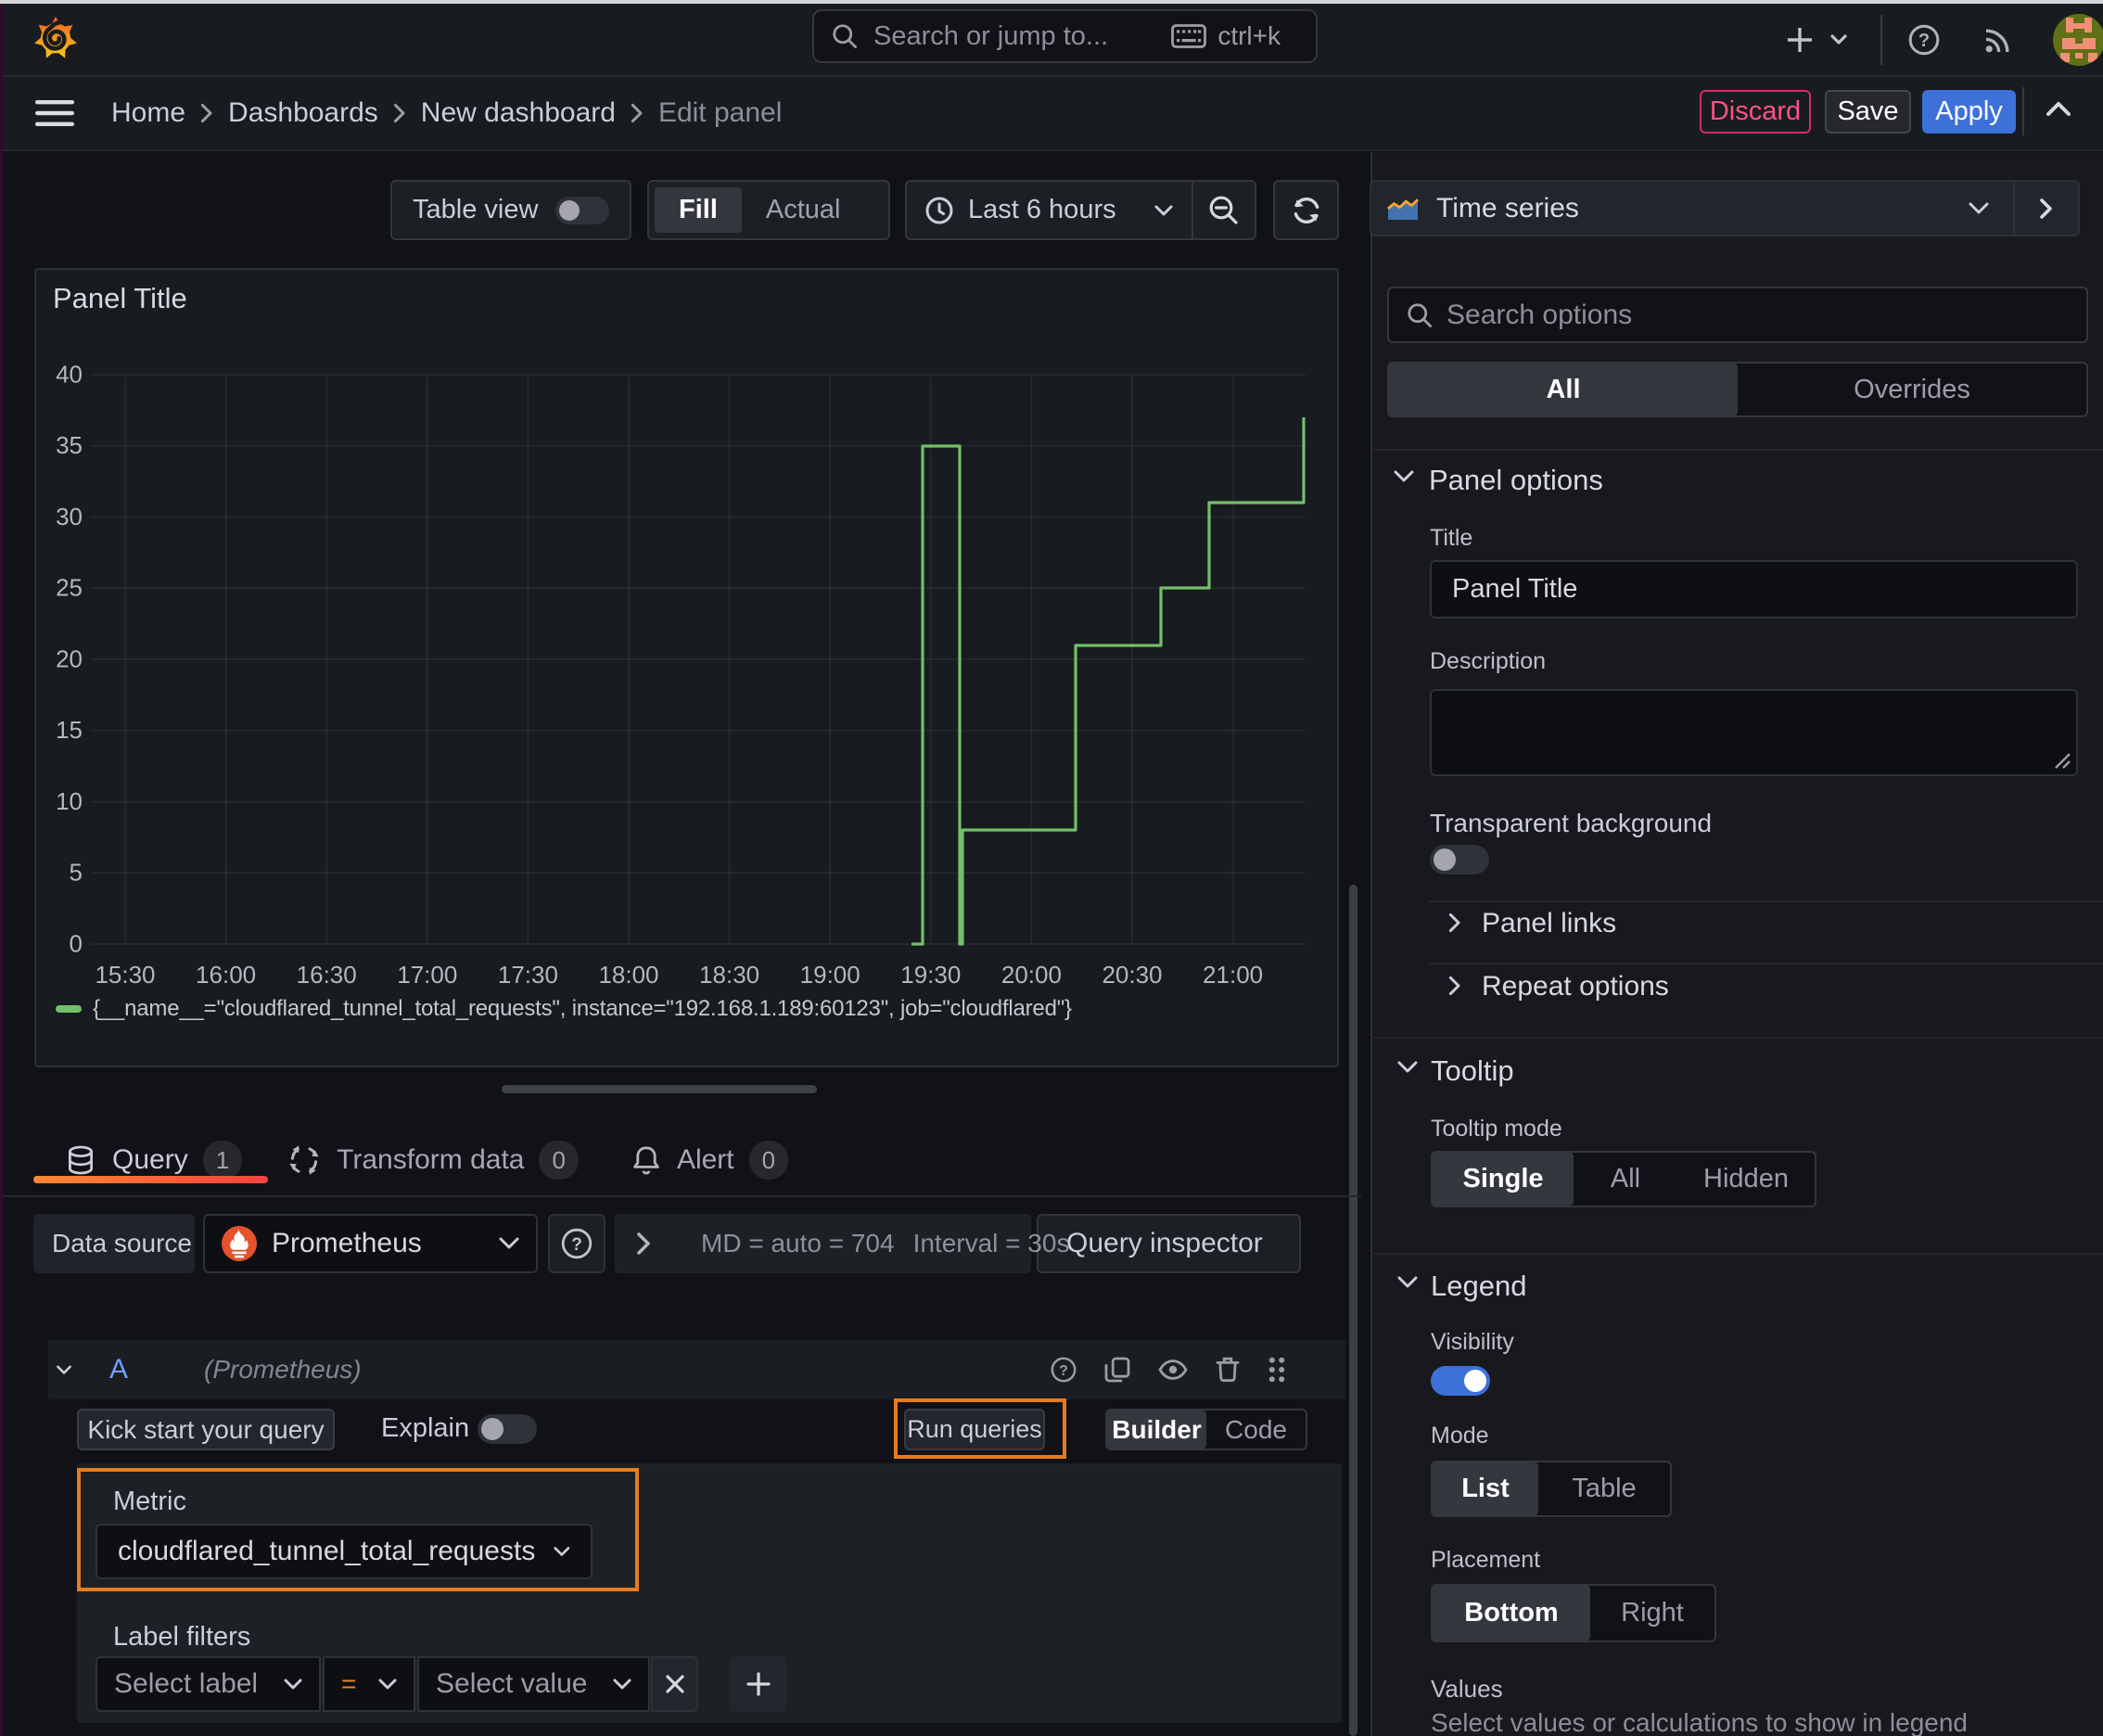 The width and height of the screenshot is (2103, 1736). Describe the element at coordinates (226, 975) in the screenshot. I see `svg-text: 16:00` at that location.